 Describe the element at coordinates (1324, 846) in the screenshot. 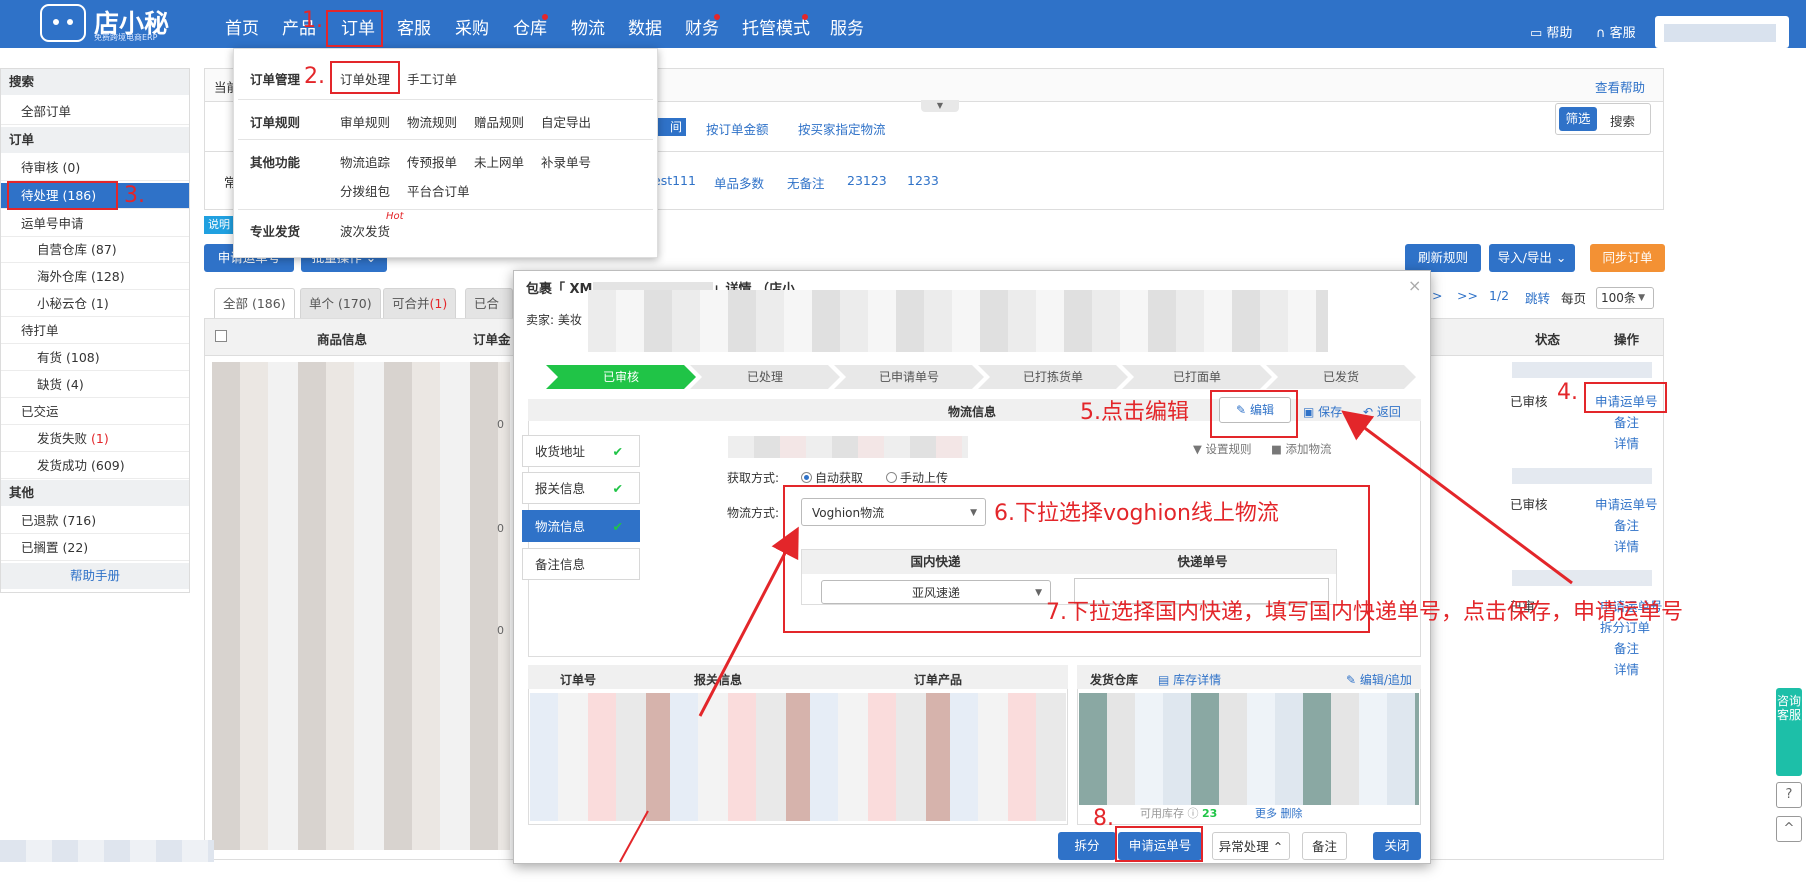

I see `note-button: 备注` at that location.